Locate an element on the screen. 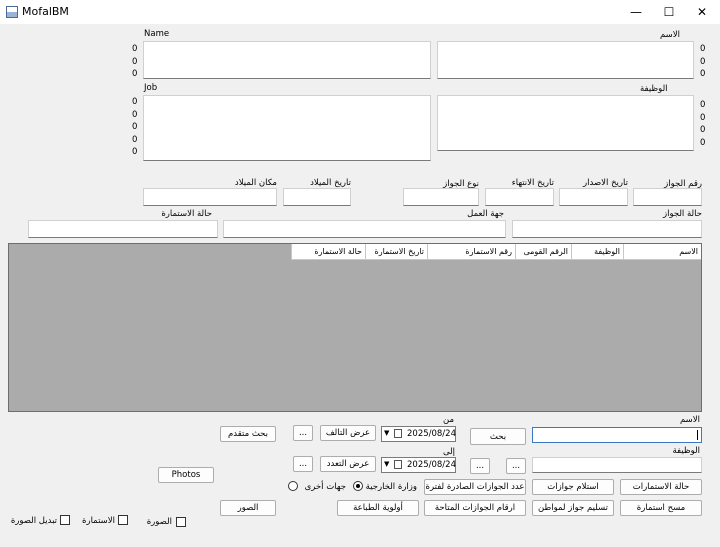 This screenshot has height=547, width=720. date-from-picker: ▼ 2025/08/24 is located at coordinates (418, 434).